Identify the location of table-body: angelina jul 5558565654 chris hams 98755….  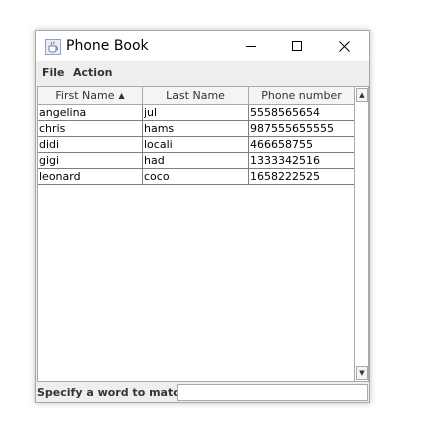
(196, 145).